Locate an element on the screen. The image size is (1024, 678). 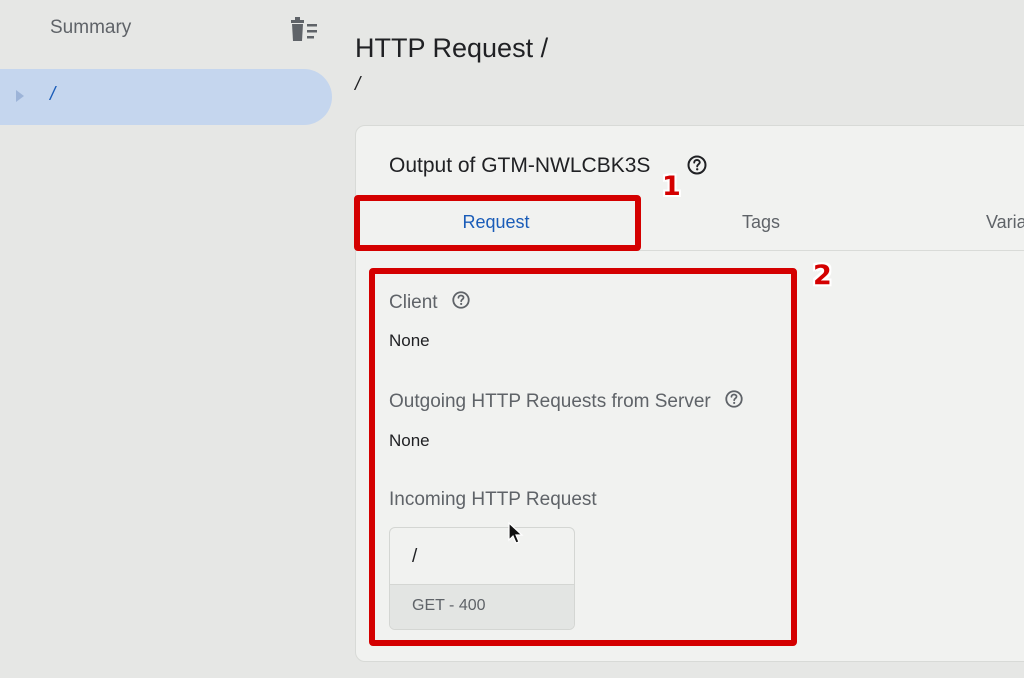
page-subtitle: / is located at coordinates (358, 84).